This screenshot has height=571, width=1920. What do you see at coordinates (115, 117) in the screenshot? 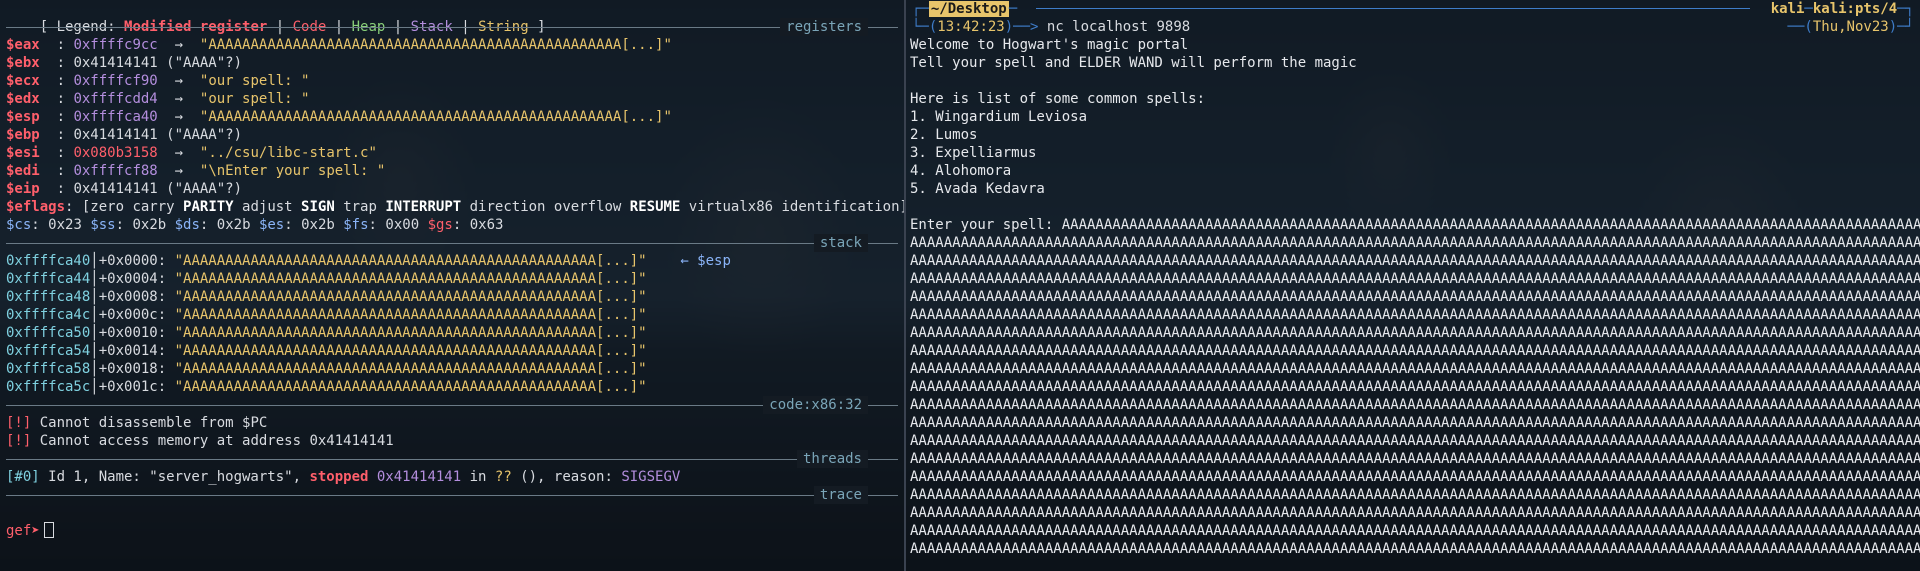
I see `register-value: 0xffffca40` at bounding box center [115, 117].